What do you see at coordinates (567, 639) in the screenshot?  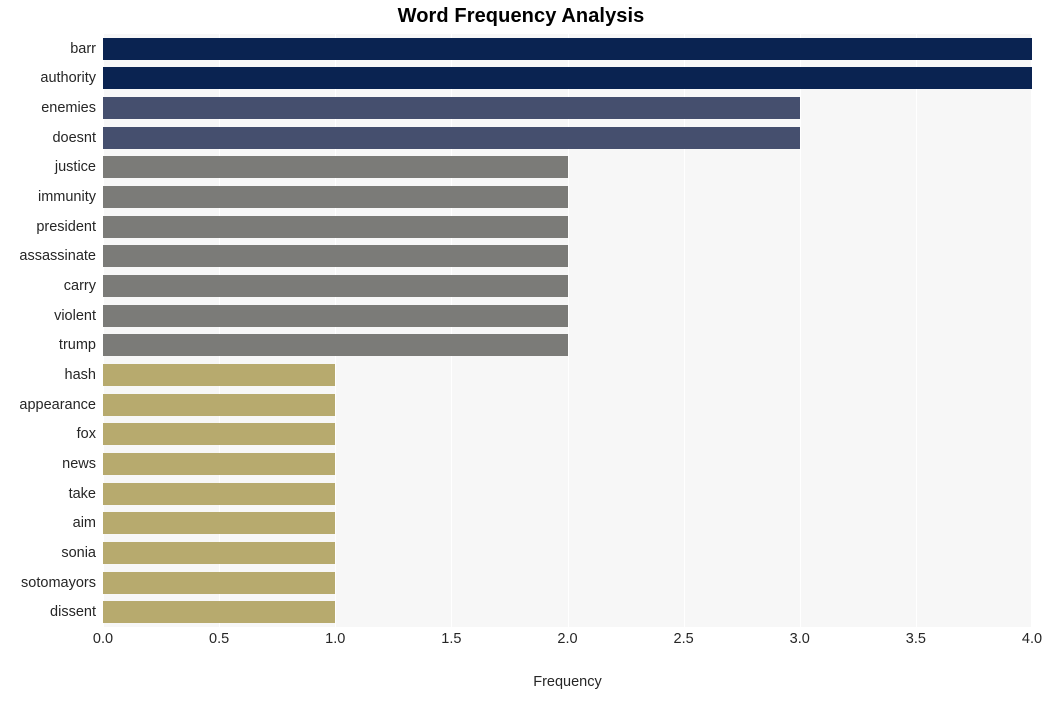 I see `x-axis-tick-label: 2.0` at bounding box center [567, 639].